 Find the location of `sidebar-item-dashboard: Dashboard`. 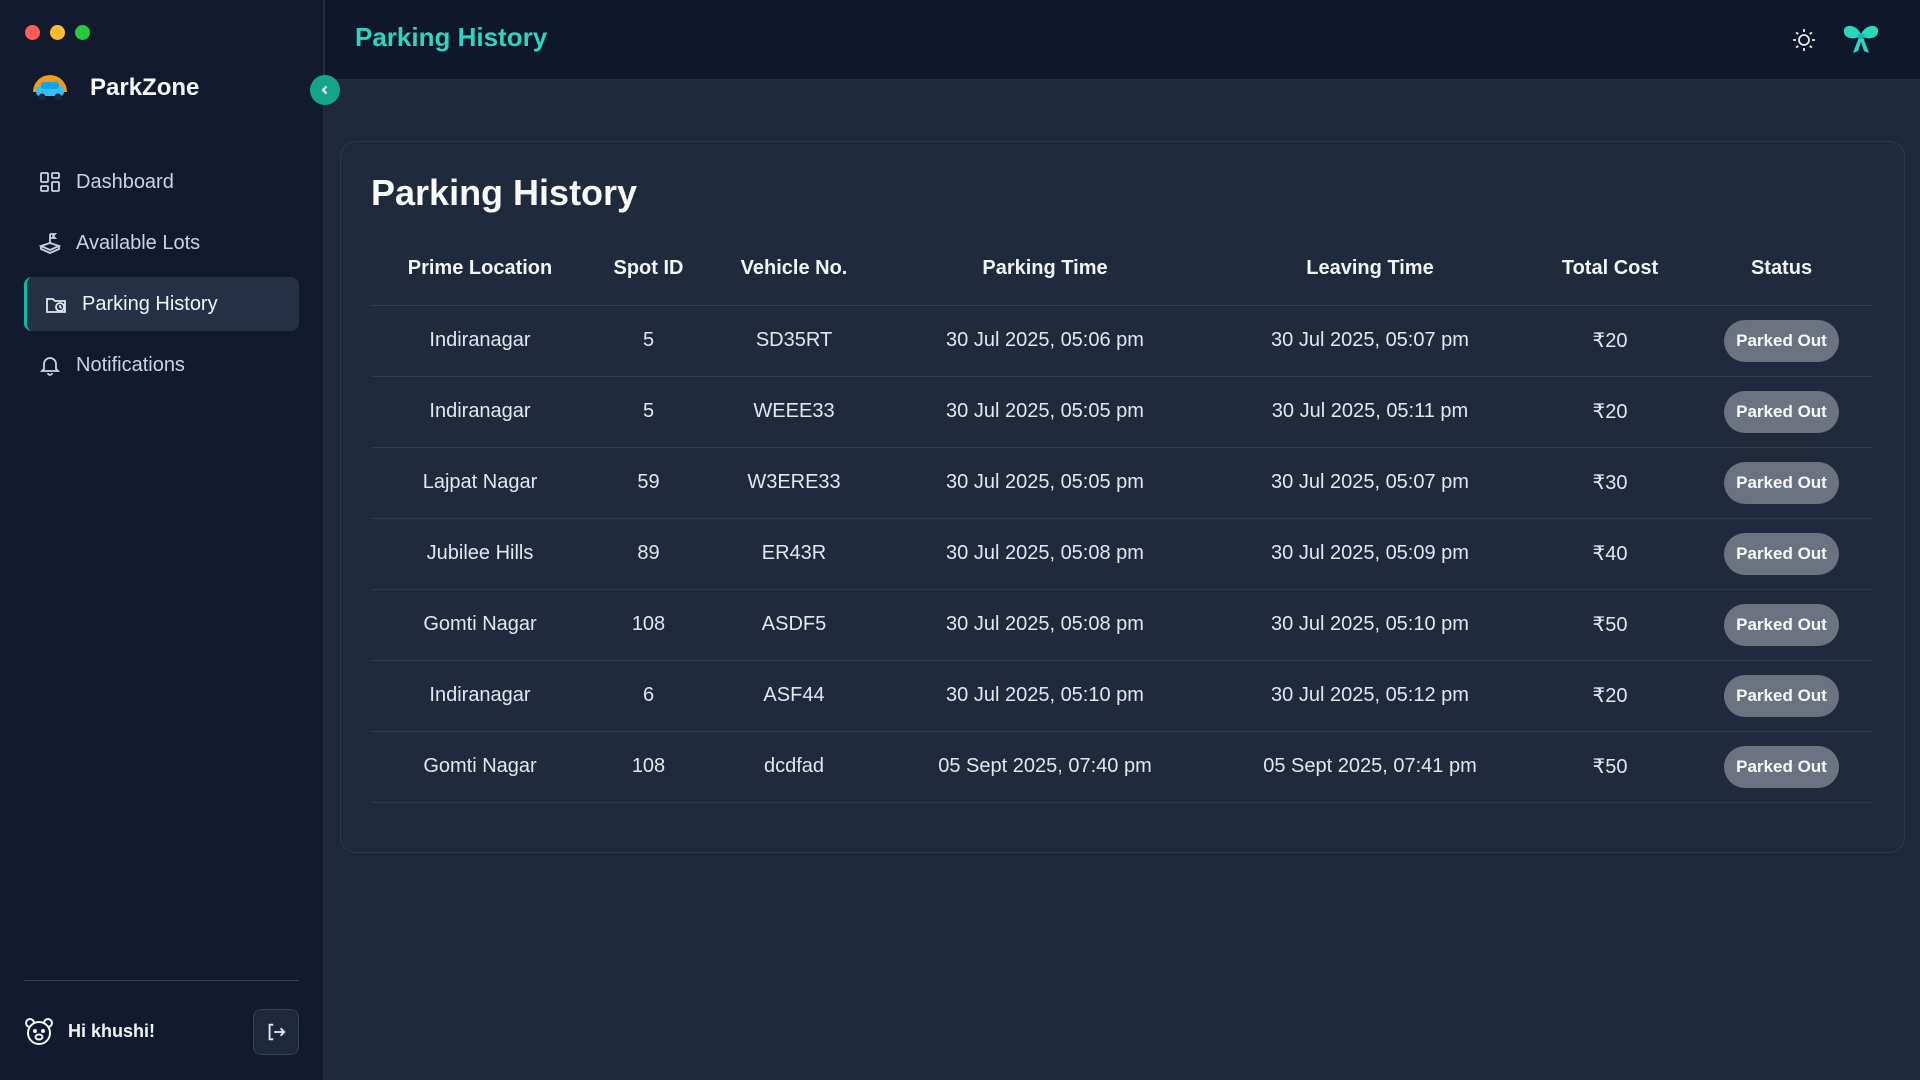

sidebar-item-dashboard: Dashboard is located at coordinates (161, 182).